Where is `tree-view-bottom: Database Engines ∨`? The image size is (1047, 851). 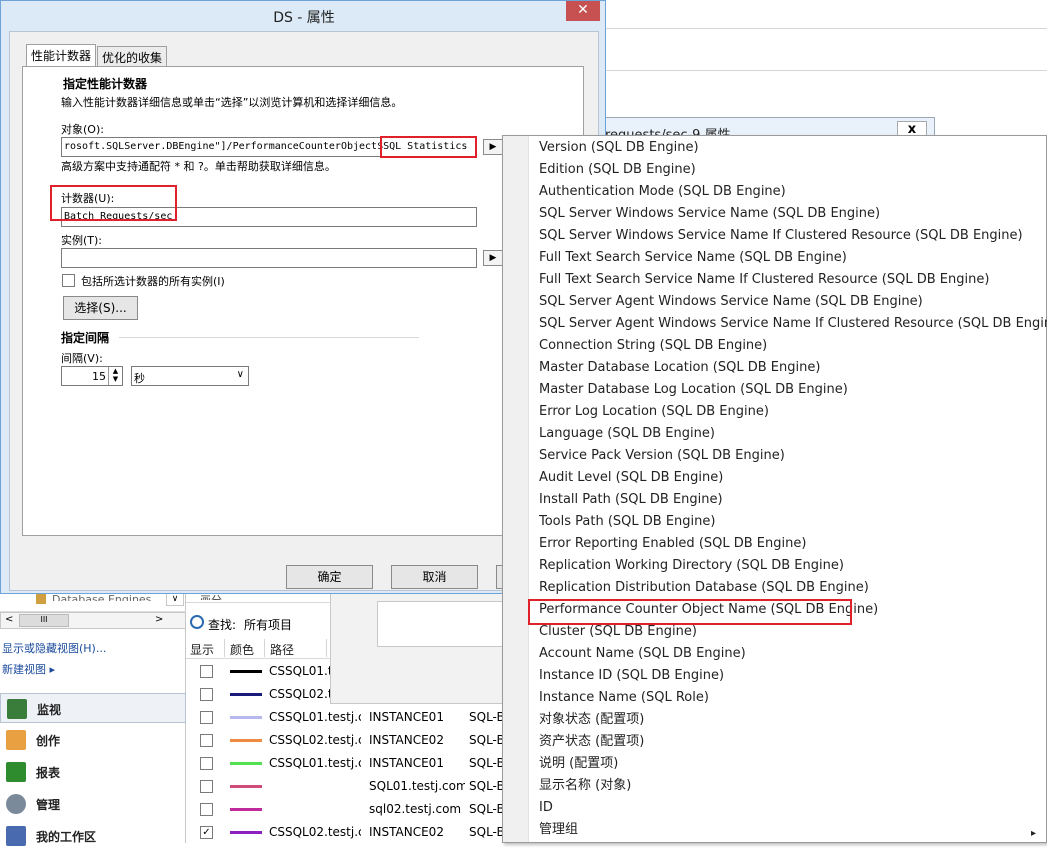
tree-view-bottom: Database Engines ∨ is located at coordinates (93, 602).